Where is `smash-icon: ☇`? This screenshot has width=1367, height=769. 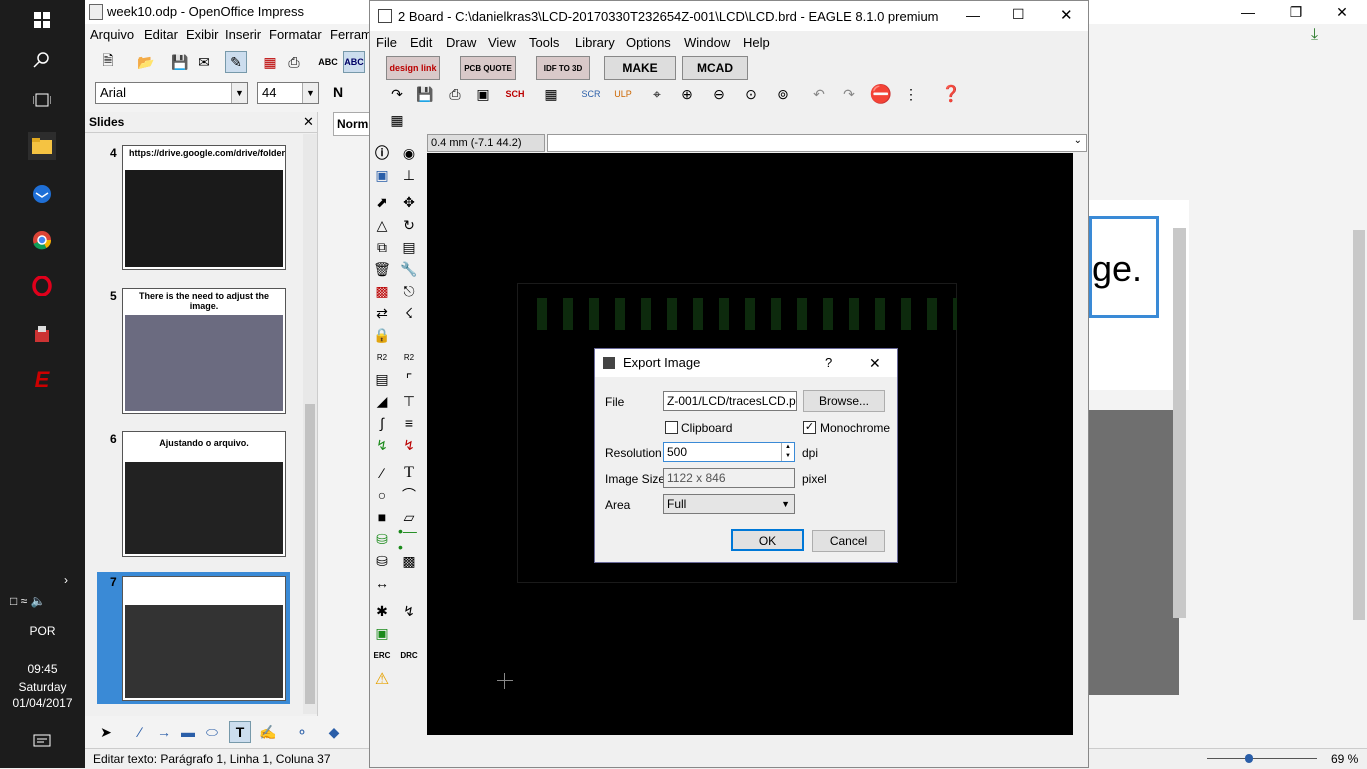
smash-icon: ☇ is located at coordinates (409, 313).